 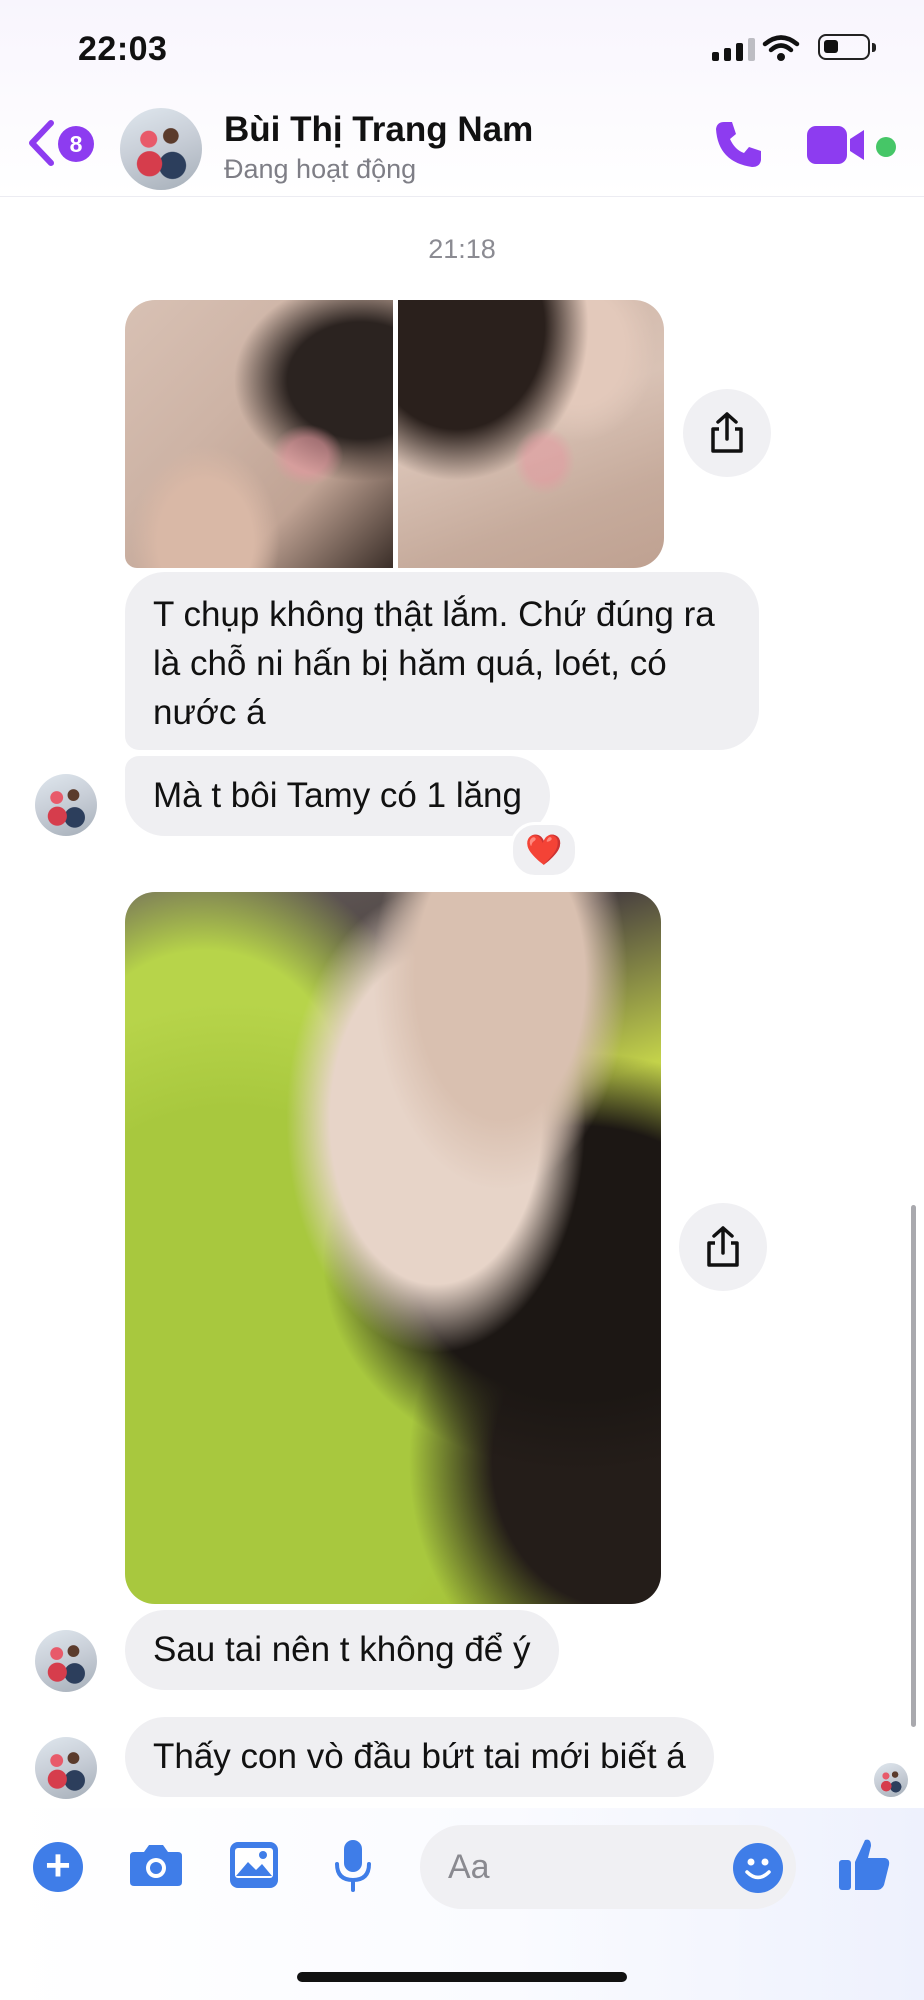 I want to click on camera-icon, so click(x=156, y=1865).